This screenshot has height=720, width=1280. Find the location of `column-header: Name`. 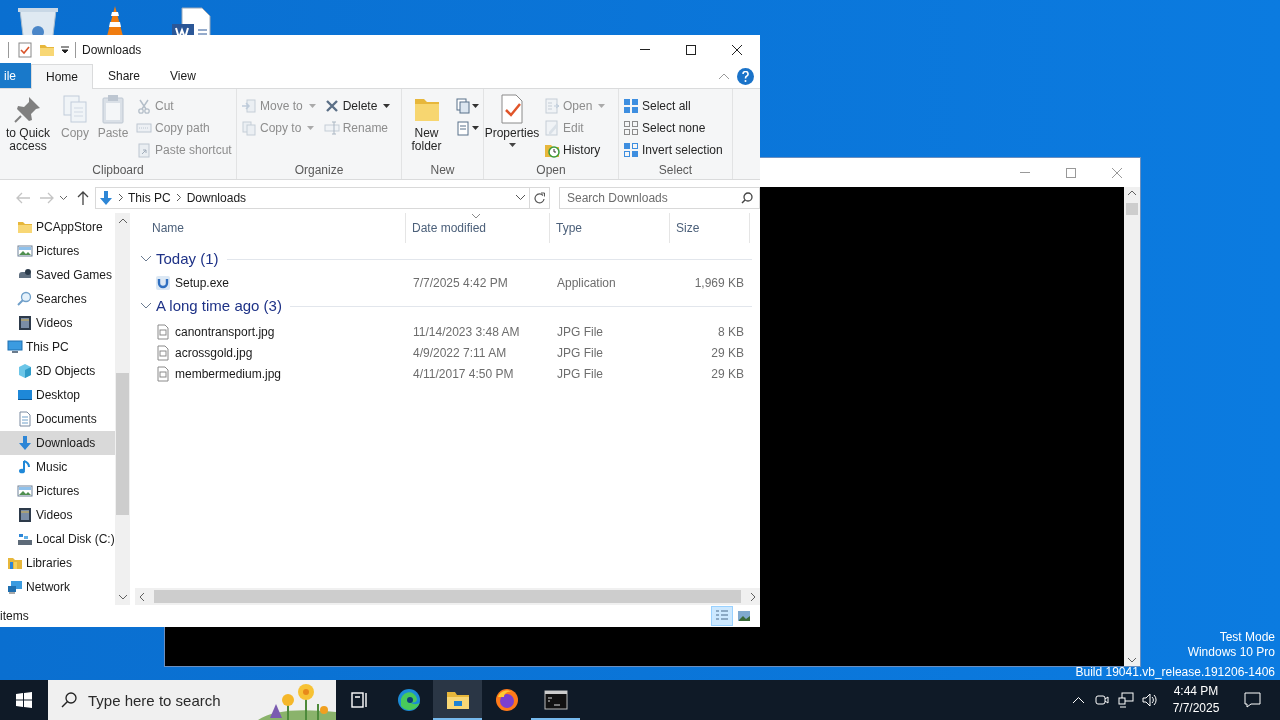

column-header: Name is located at coordinates (270, 228).